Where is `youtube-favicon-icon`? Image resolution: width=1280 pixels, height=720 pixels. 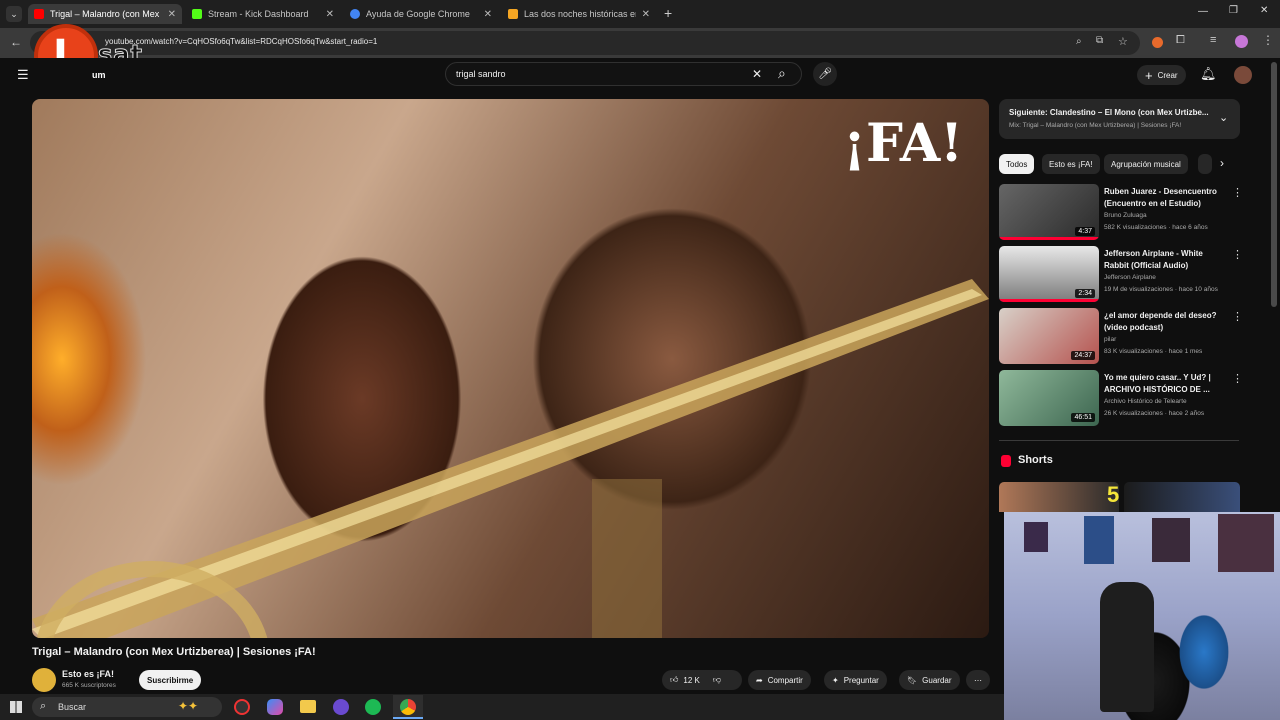 youtube-favicon-icon is located at coordinates (39, 14).